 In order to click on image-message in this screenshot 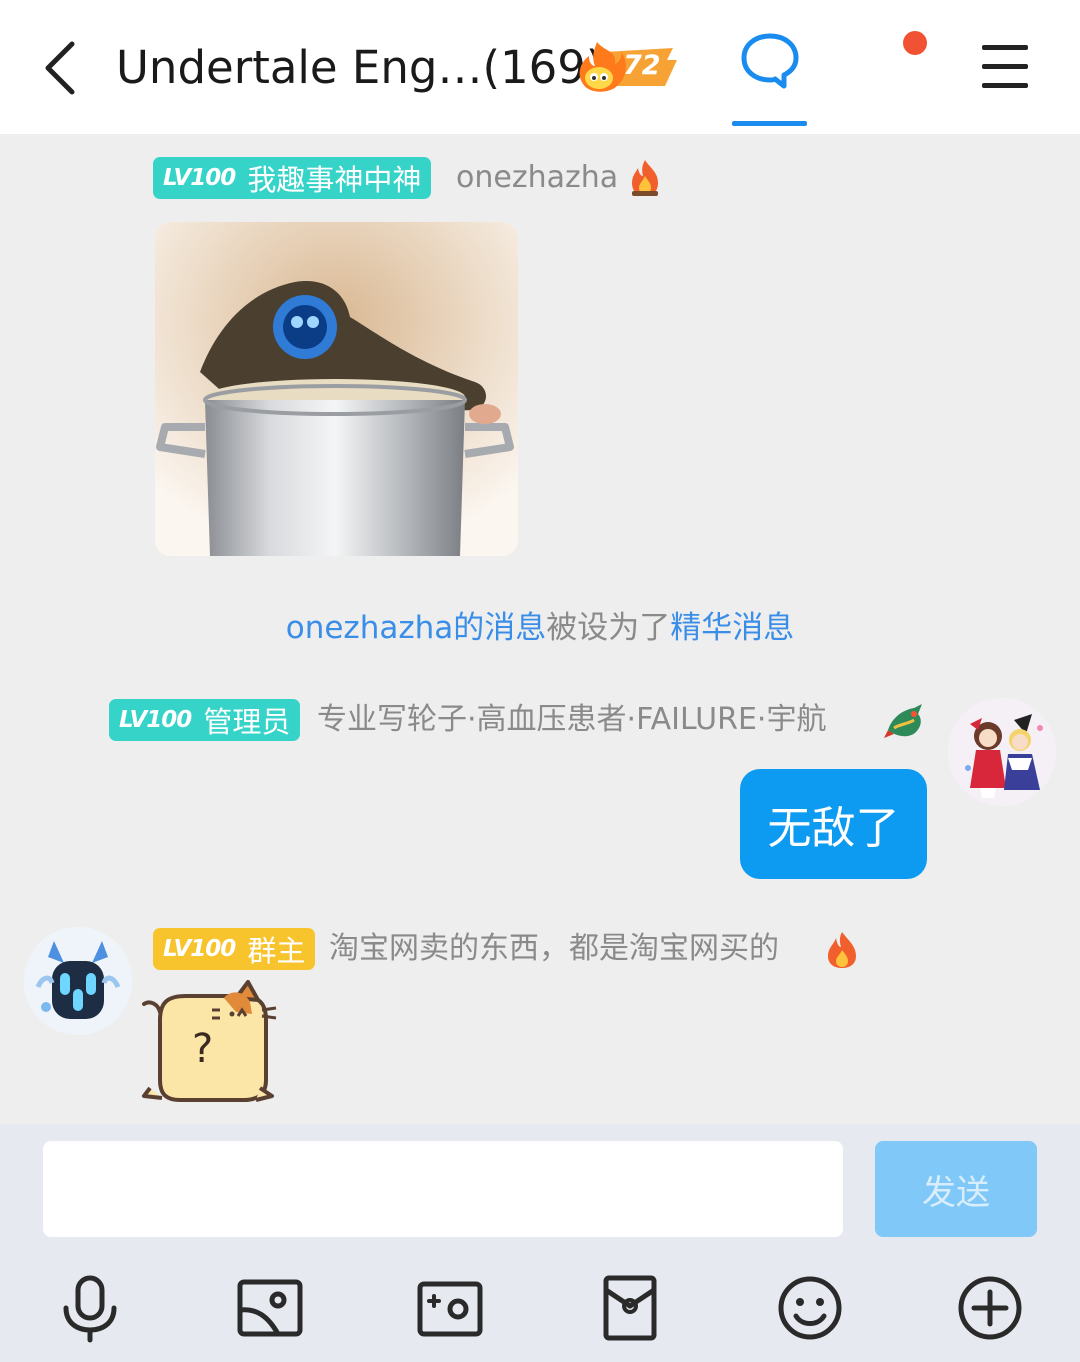, I will do `click(336, 389)`.